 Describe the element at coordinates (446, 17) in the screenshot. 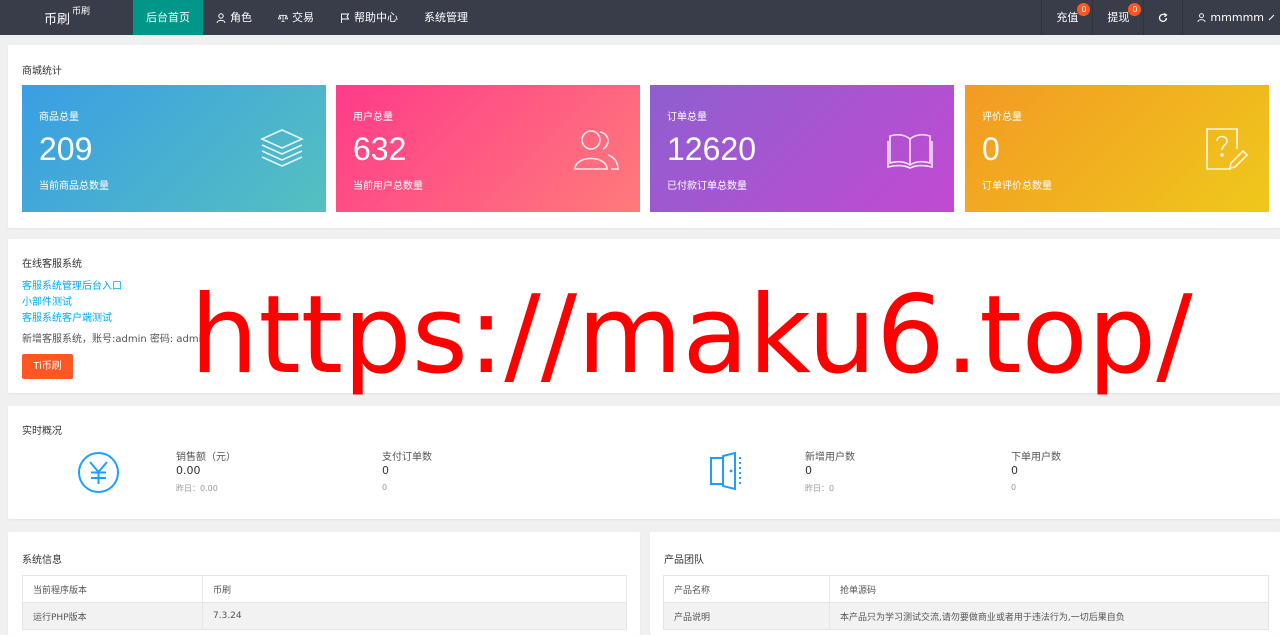

I see `nav-system: 系统管理` at that location.